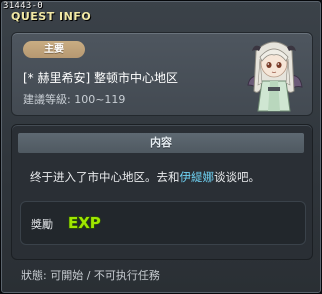 Image resolution: width=322 pixels, height=294 pixels. What do you see at coordinates (237, 177) in the screenshot?
I see `quest-description-text-end: 谈谈吧。` at bounding box center [237, 177].